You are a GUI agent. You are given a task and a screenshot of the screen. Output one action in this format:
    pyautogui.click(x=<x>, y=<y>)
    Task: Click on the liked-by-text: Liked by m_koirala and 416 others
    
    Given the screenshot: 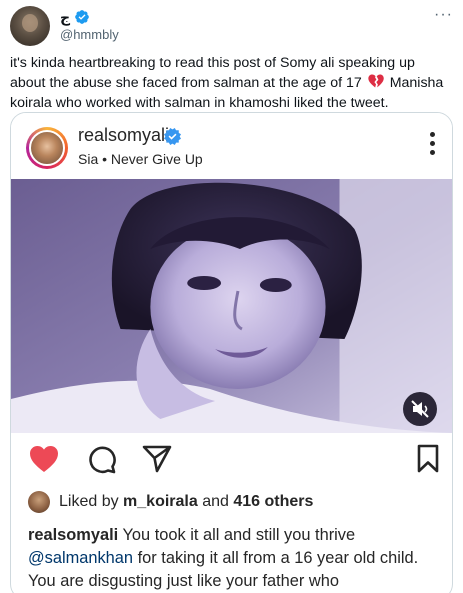 What is the action you would take?
    pyautogui.click(x=186, y=502)
    